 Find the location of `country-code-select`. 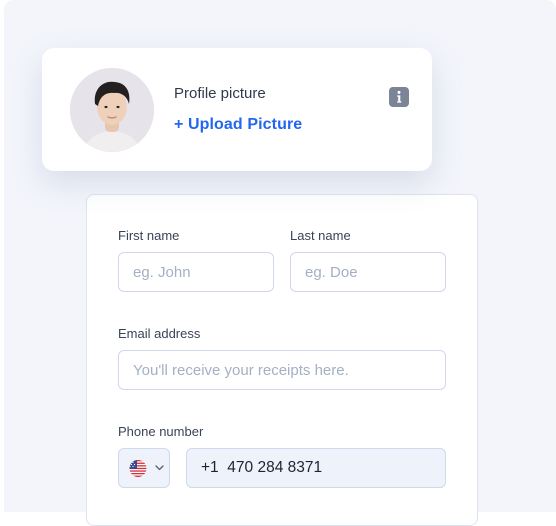

country-code-select is located at coordinates (144, 468).